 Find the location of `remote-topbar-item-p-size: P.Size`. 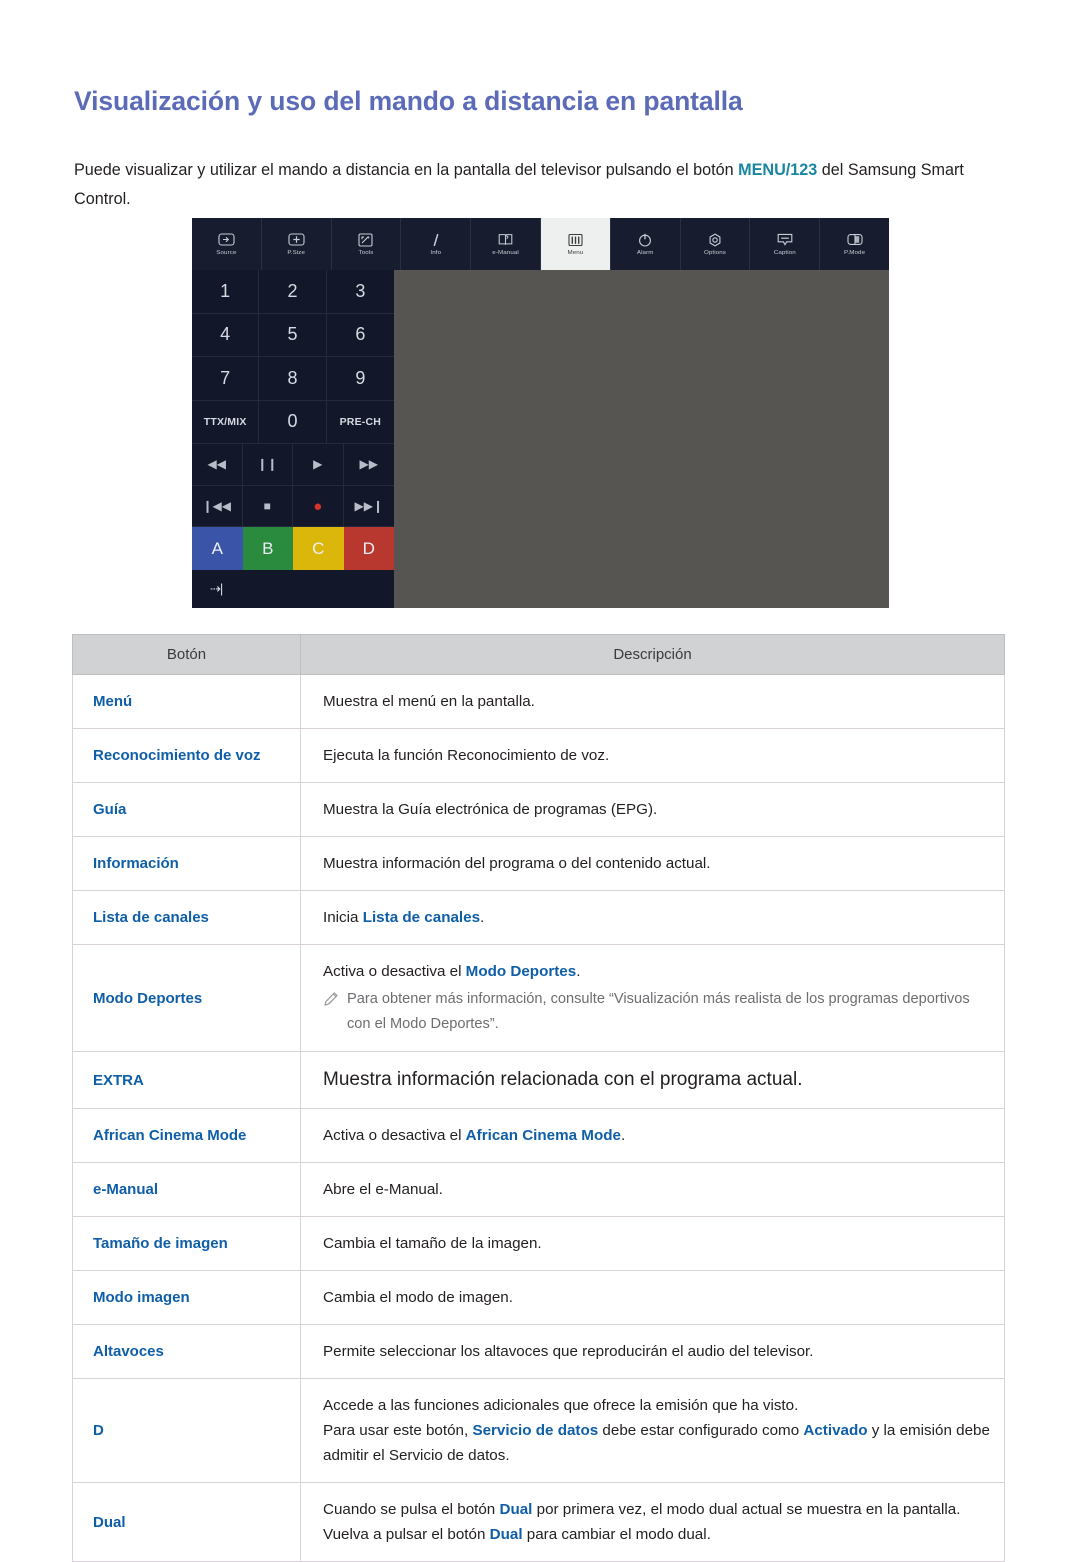

remote-topbar-item-p-size: P.Size is located at coordinates (297, 244).